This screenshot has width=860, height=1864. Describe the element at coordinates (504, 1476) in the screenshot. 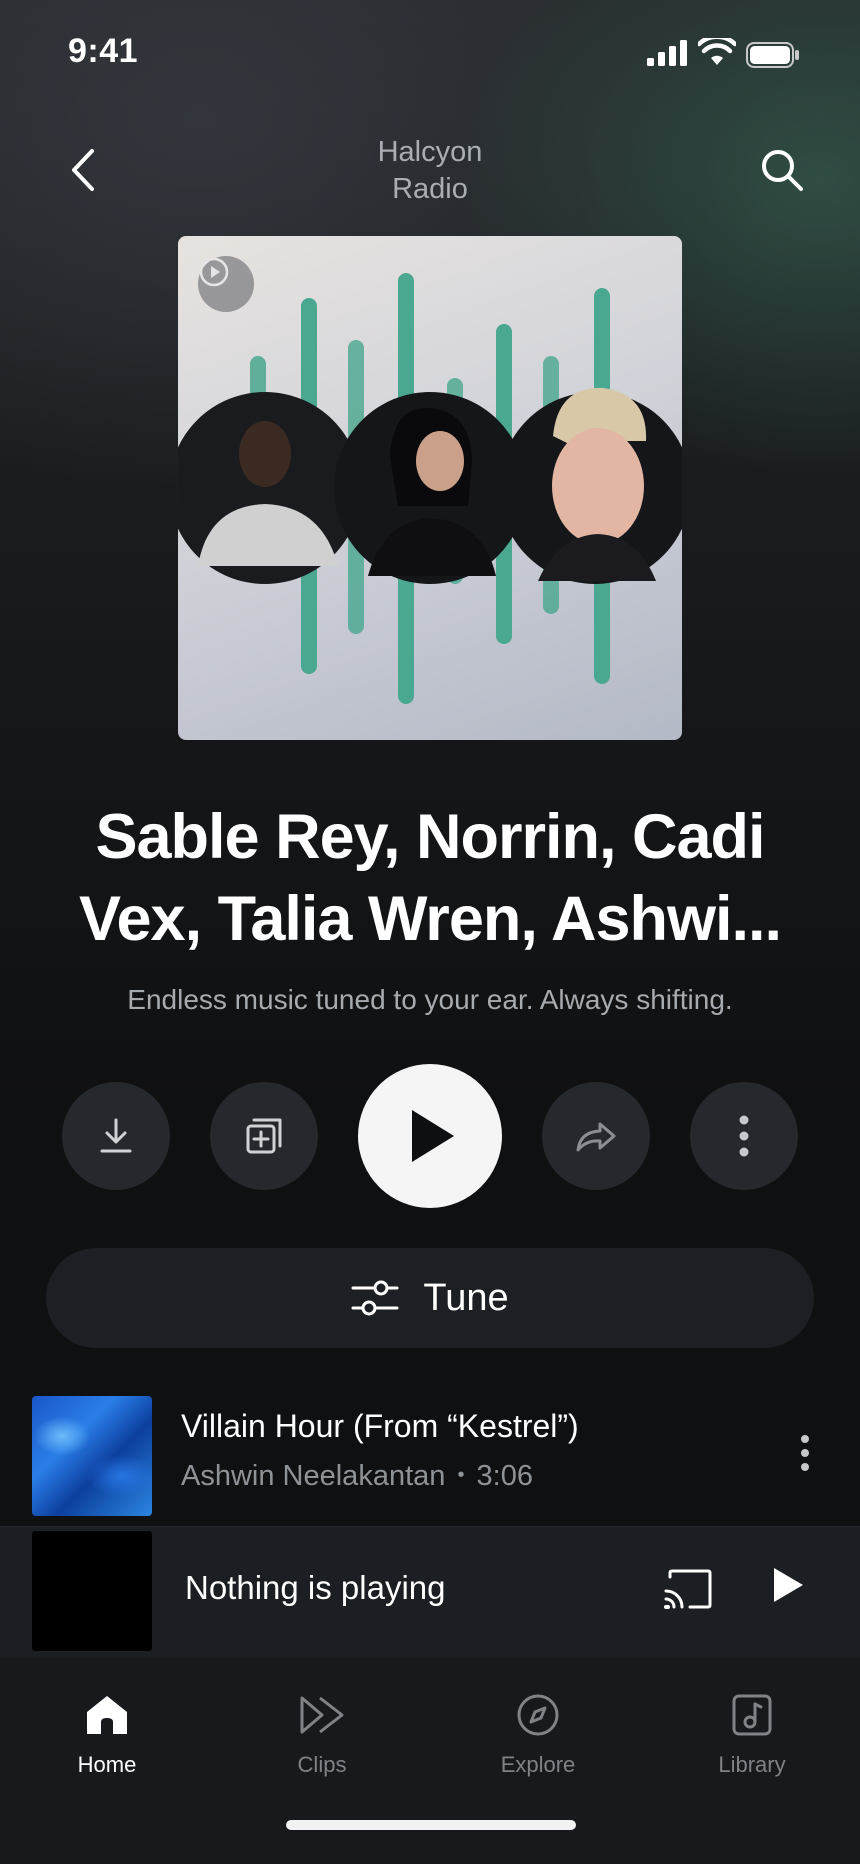

I see `track-duration: 3:06` at that location.